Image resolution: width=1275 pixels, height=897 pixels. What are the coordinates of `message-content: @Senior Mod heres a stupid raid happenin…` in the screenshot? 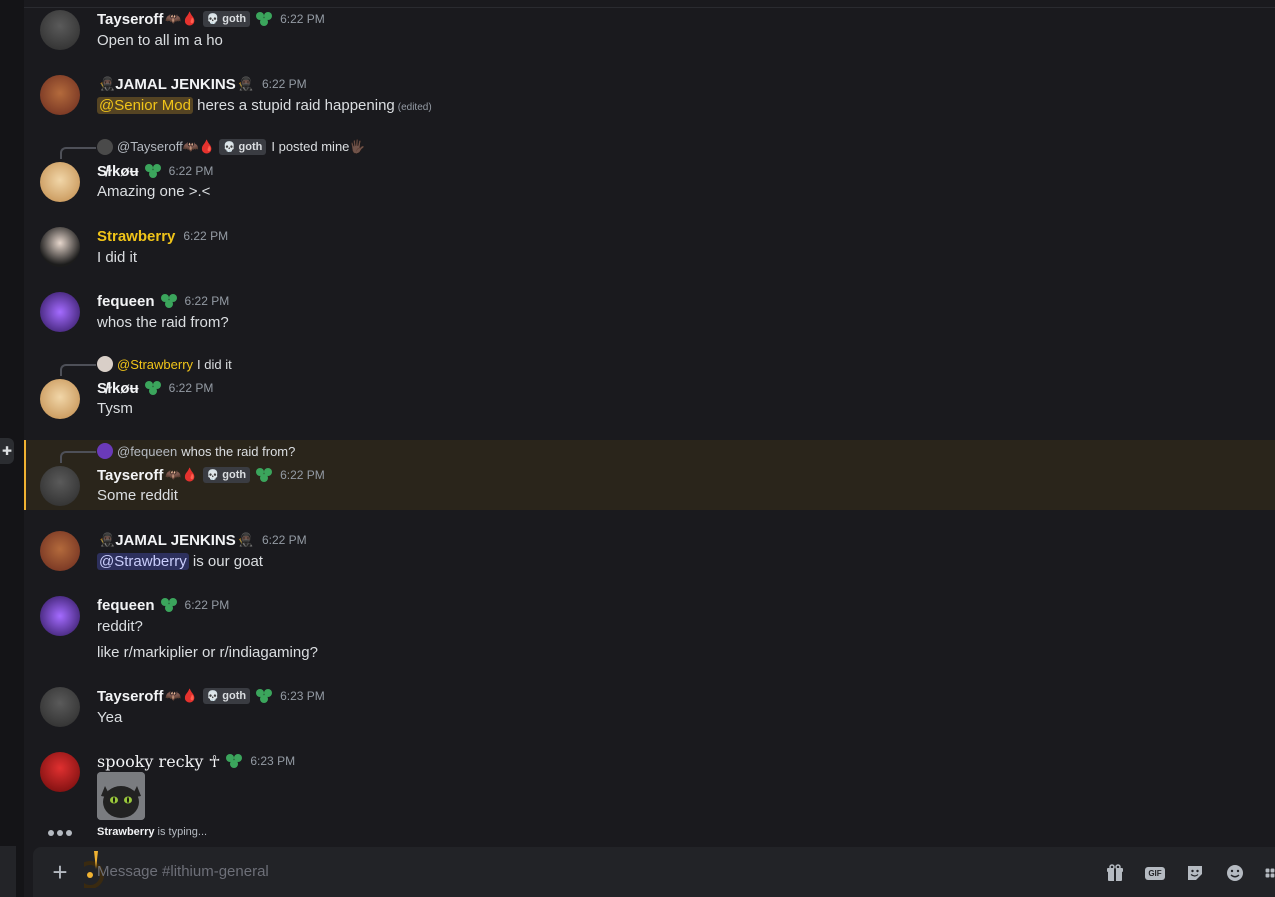 It's located at (264, 105).